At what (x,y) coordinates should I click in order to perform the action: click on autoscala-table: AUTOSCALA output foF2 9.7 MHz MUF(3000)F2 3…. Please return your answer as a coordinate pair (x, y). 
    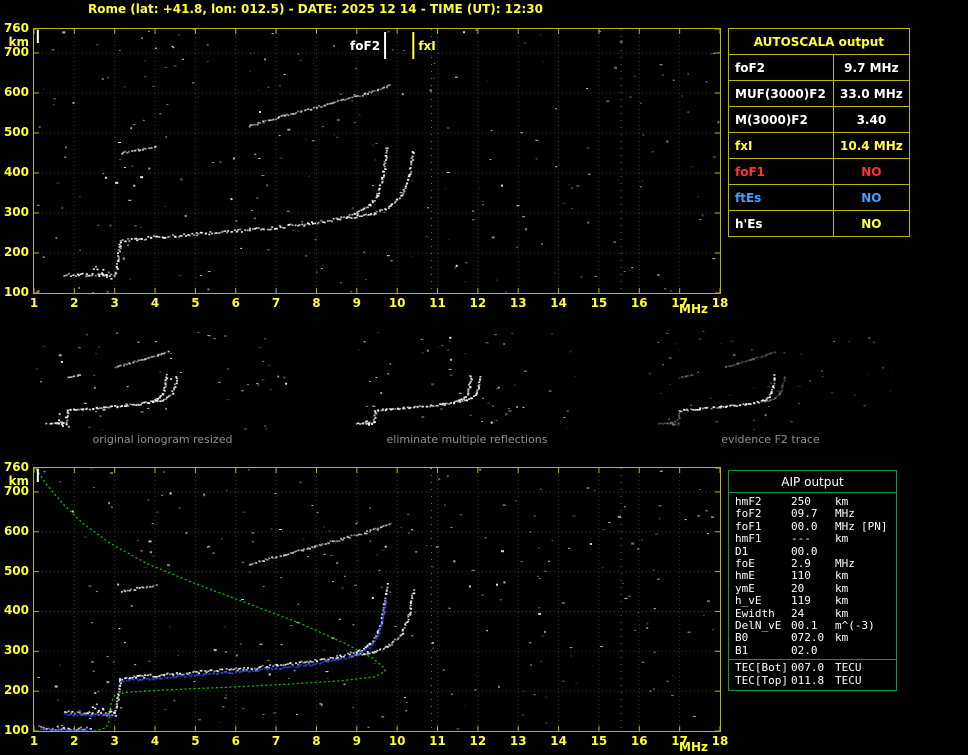
    Looking at the image, I should click on (819, 132).